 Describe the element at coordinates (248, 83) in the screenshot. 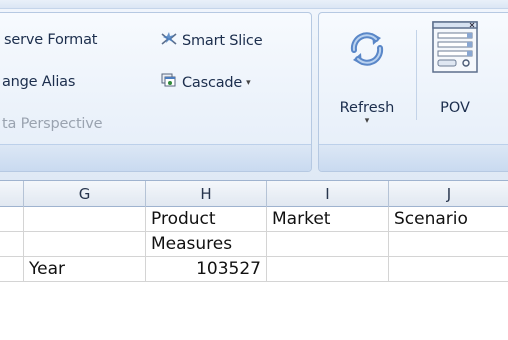

I see `cascade-dropdown-caret: ▾` at that location.